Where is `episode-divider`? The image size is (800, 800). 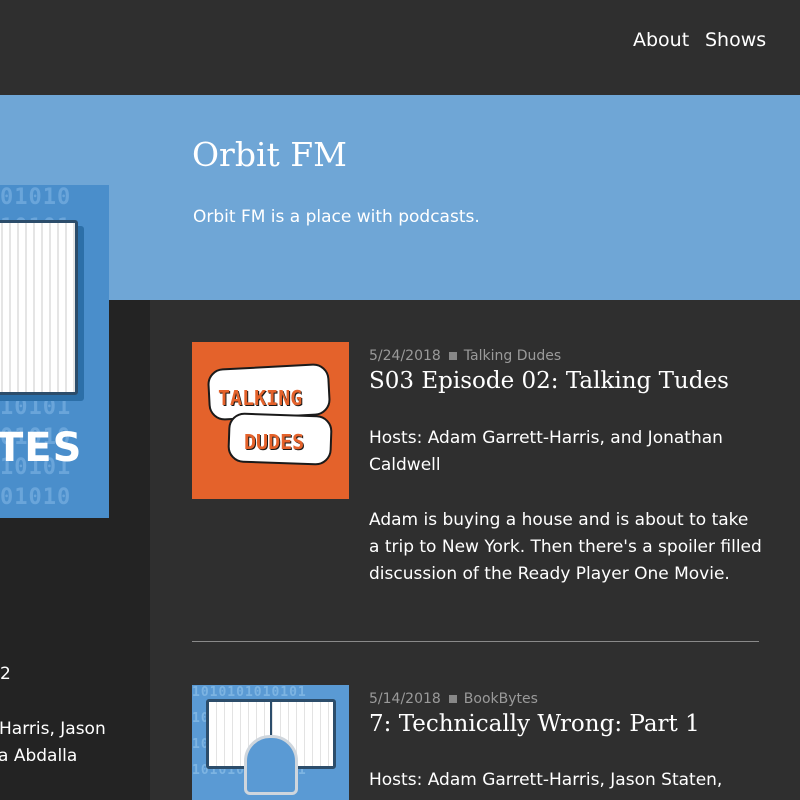 episode-divider is located at coordinates (475, 641).